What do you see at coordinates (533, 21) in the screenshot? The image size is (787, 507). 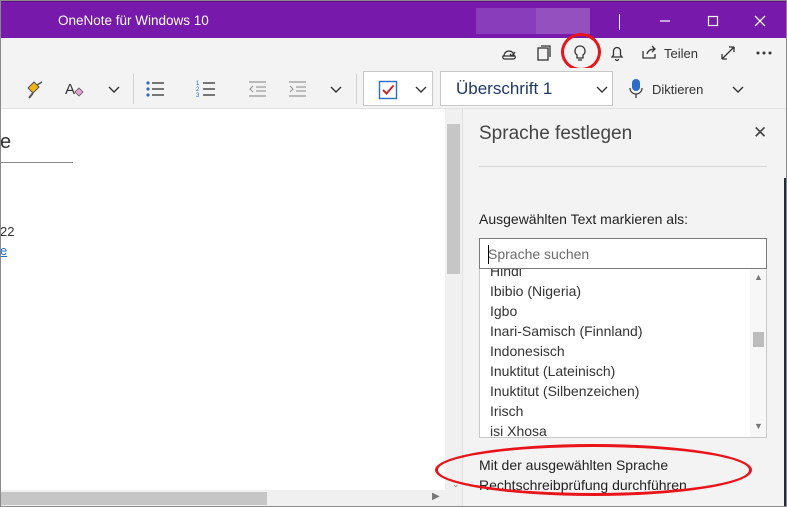 I see `title-bar-account-area` at bounding box center [533, 21].